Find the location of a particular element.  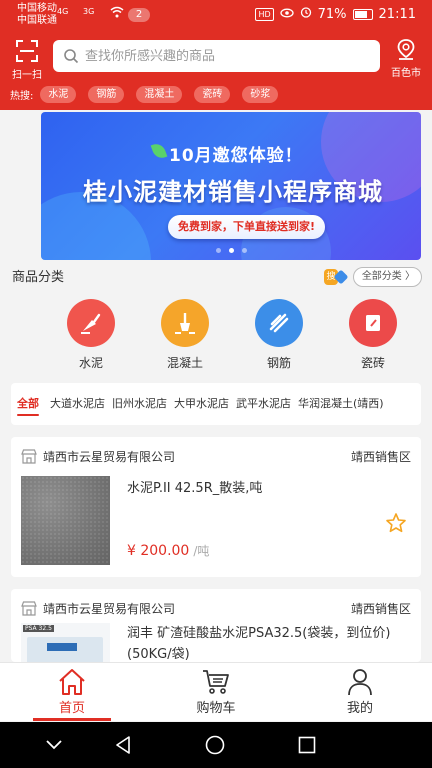

all-categories-button: 全部分类 〉 is located at coordinates (387, 277).